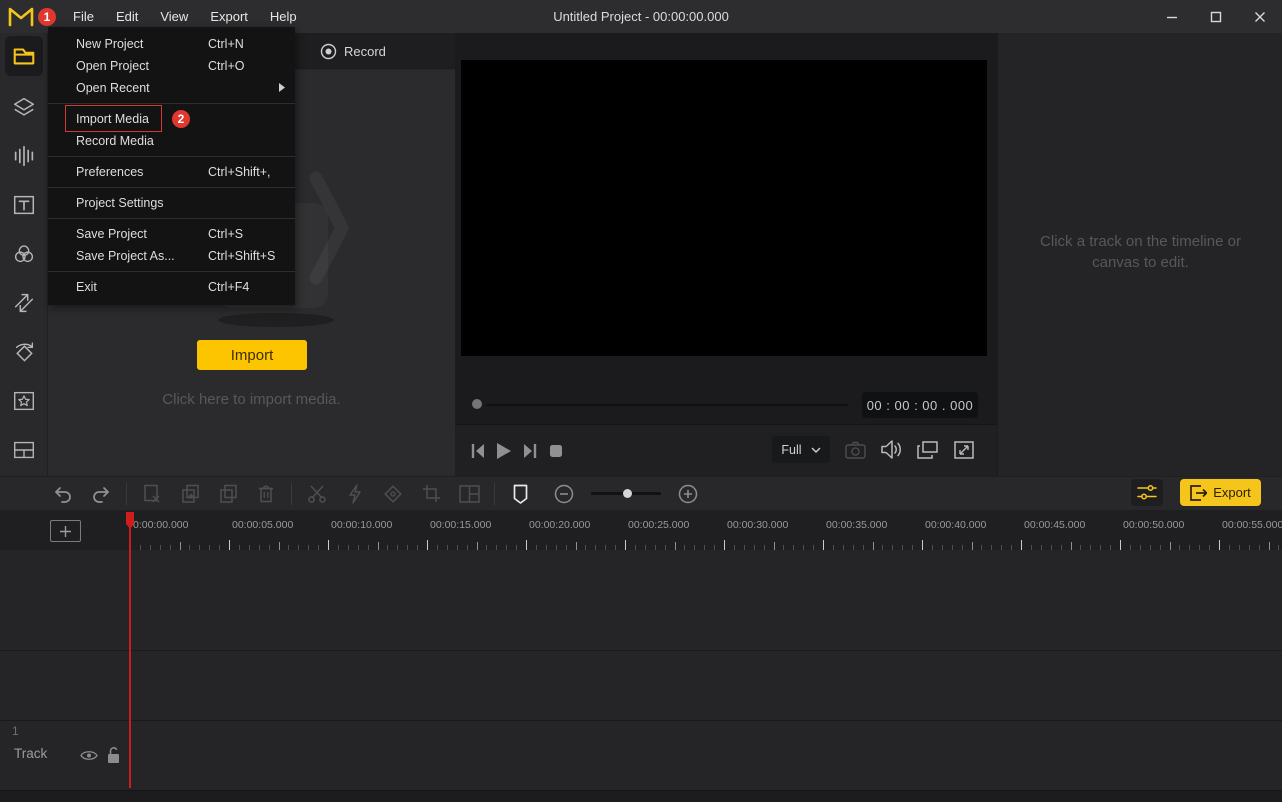  What do you see at coordinates (171, 44) in the screenshot?
I see `menu-item-new-project: New Project Ctrl+N` at bounding box center [171, 44].